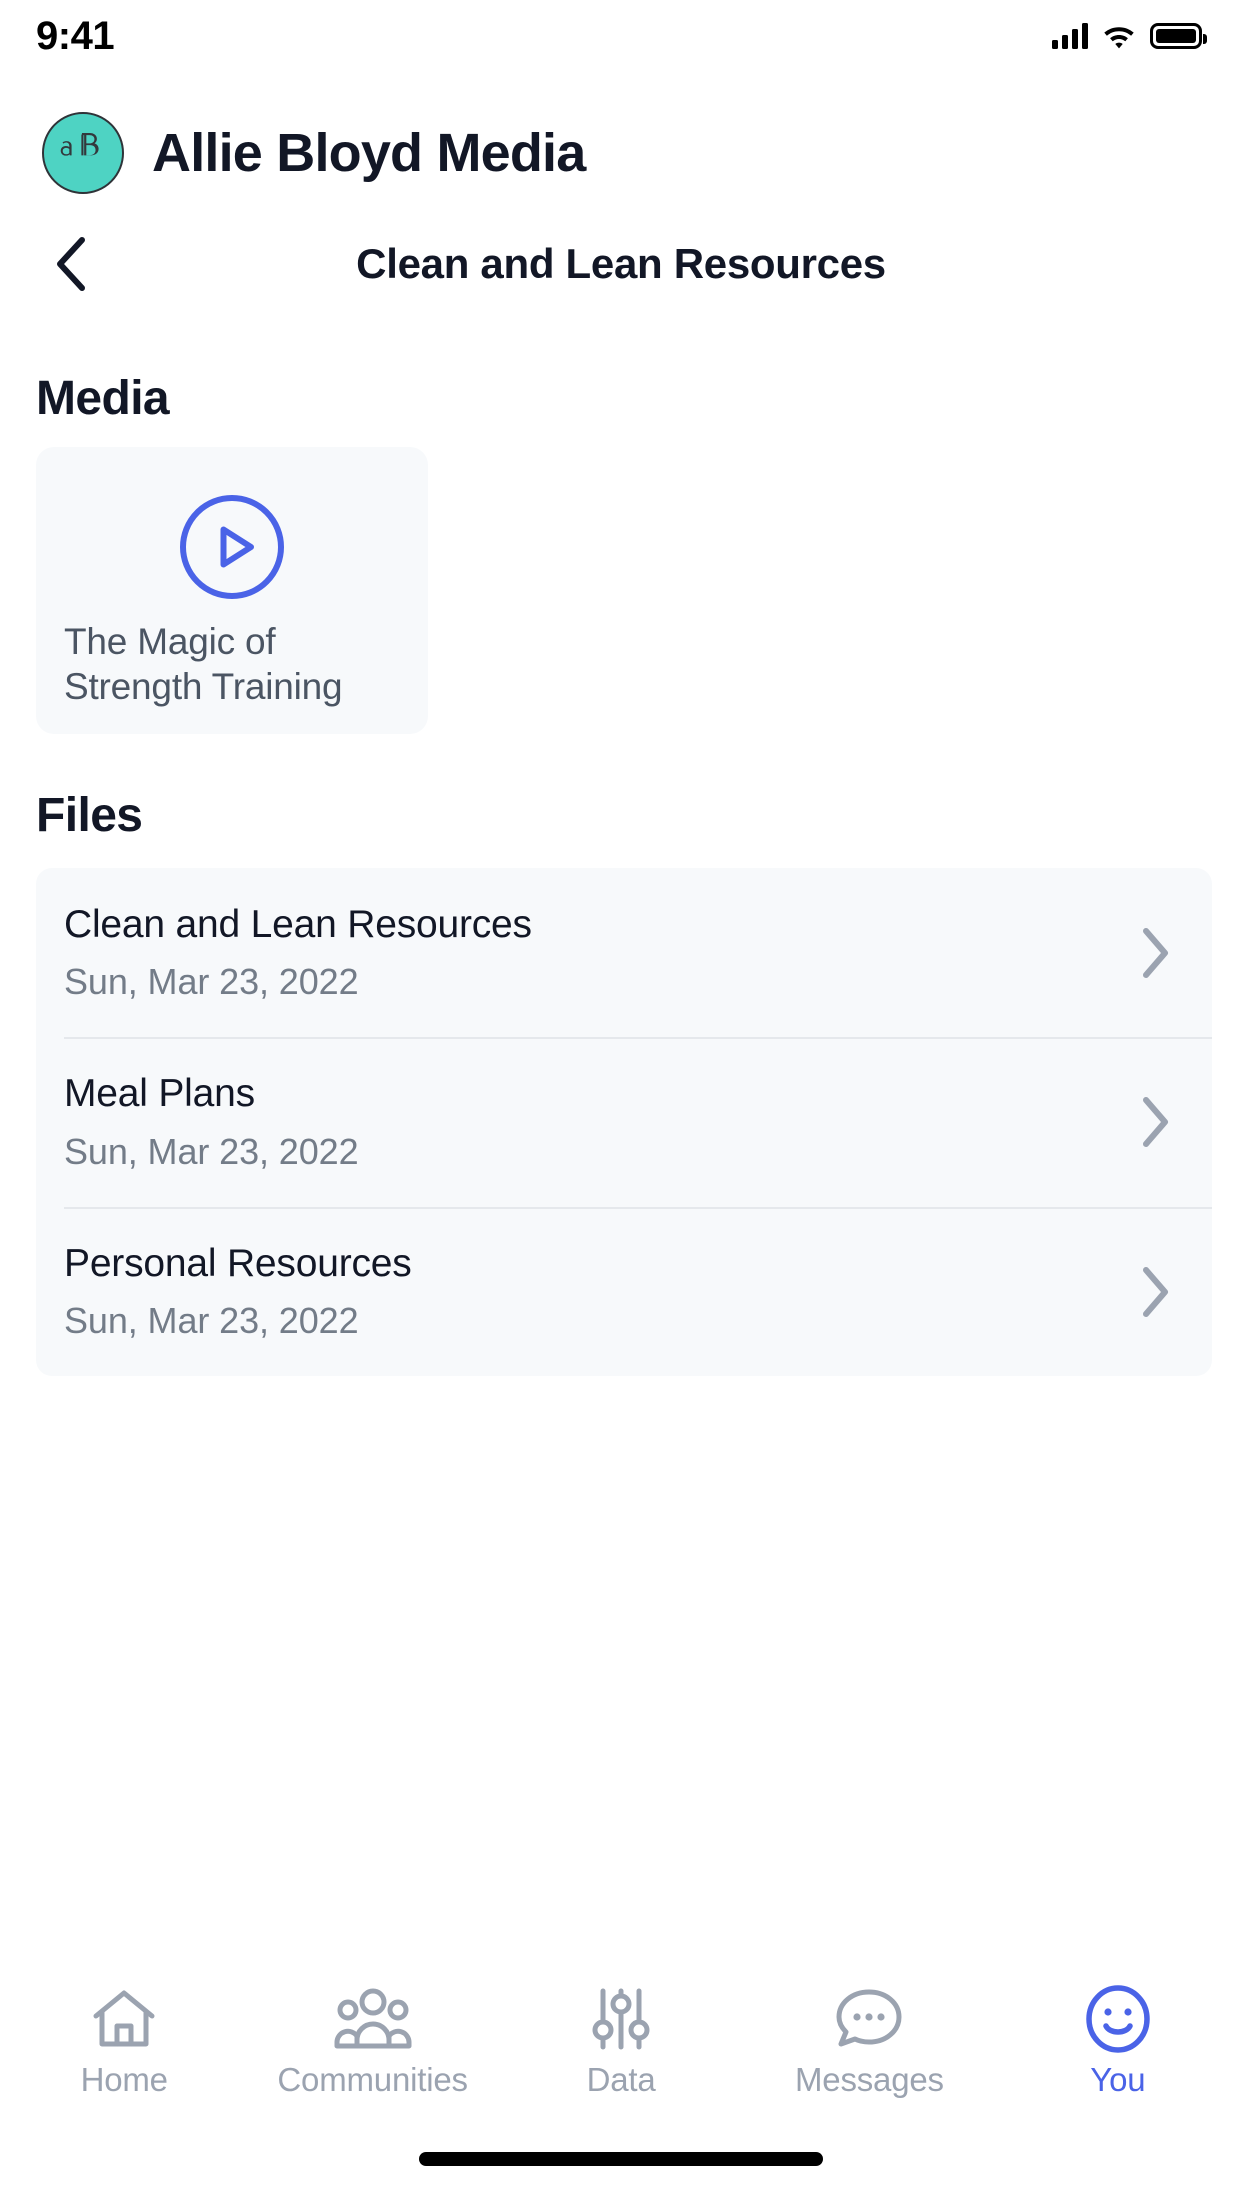 The image size is (1242, 2208). What do you see at coordinates (621, 2159) in the screenshot?
I see `home-indicator` at bounding box center [621, 2159].